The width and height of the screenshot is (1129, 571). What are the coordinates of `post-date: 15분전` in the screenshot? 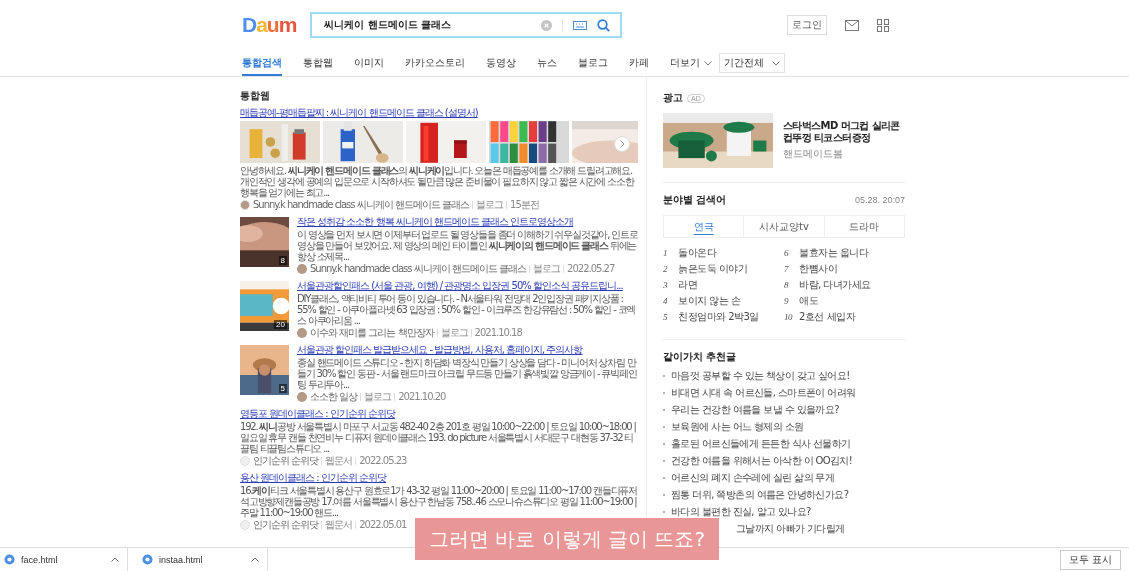 It's located at (524, 205).